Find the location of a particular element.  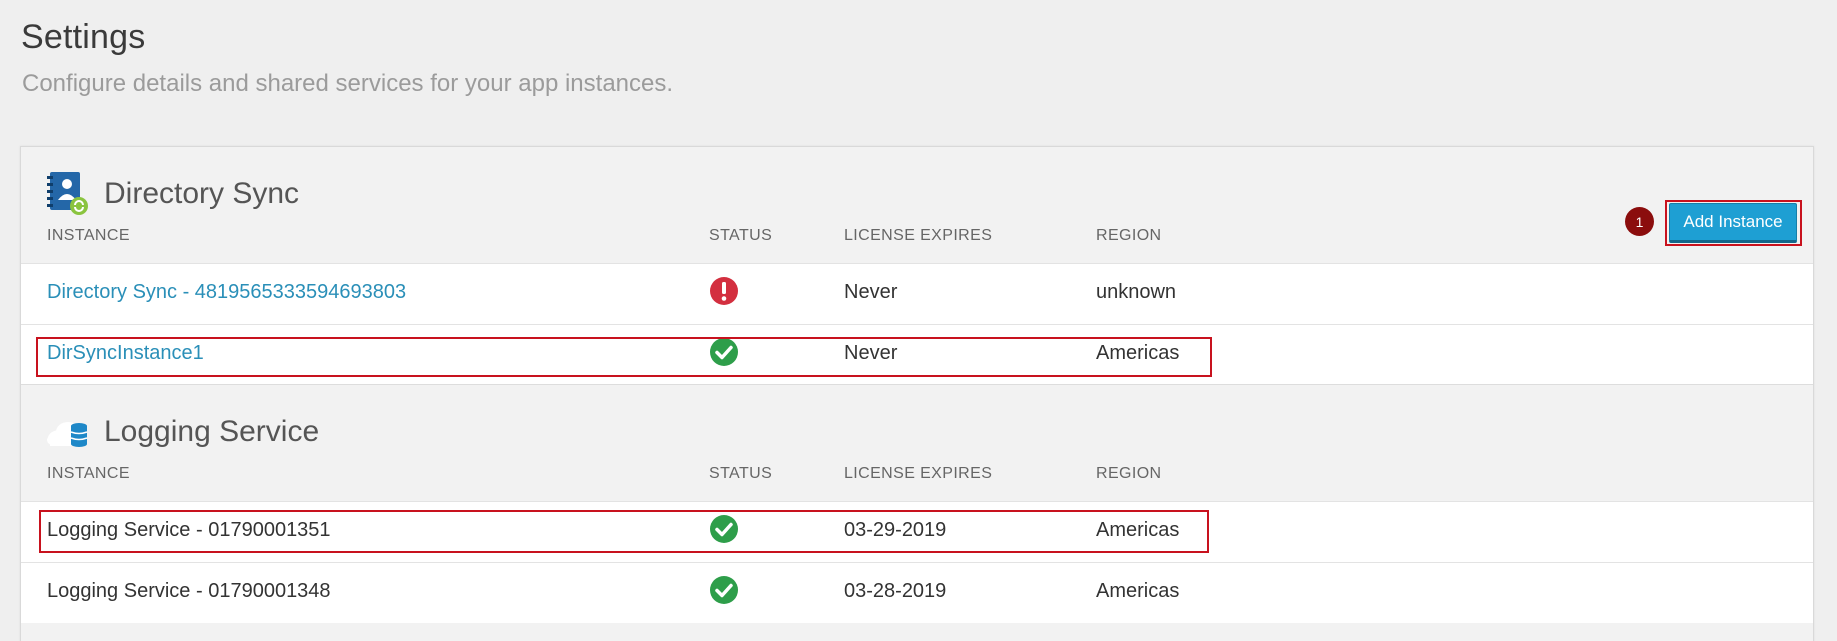

directory-sync-column-headers: INSTANCE STATUS LICENSE EXPIRES REGION is located at coordinates (917, 242).